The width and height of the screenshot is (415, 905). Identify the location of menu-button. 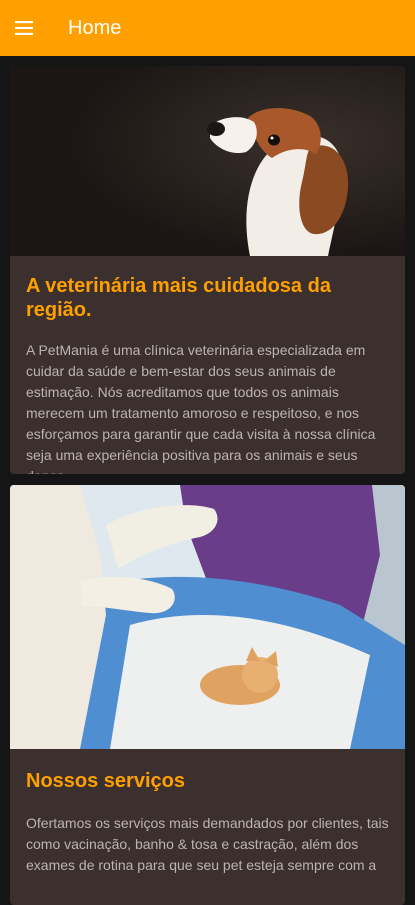
(24, 28).